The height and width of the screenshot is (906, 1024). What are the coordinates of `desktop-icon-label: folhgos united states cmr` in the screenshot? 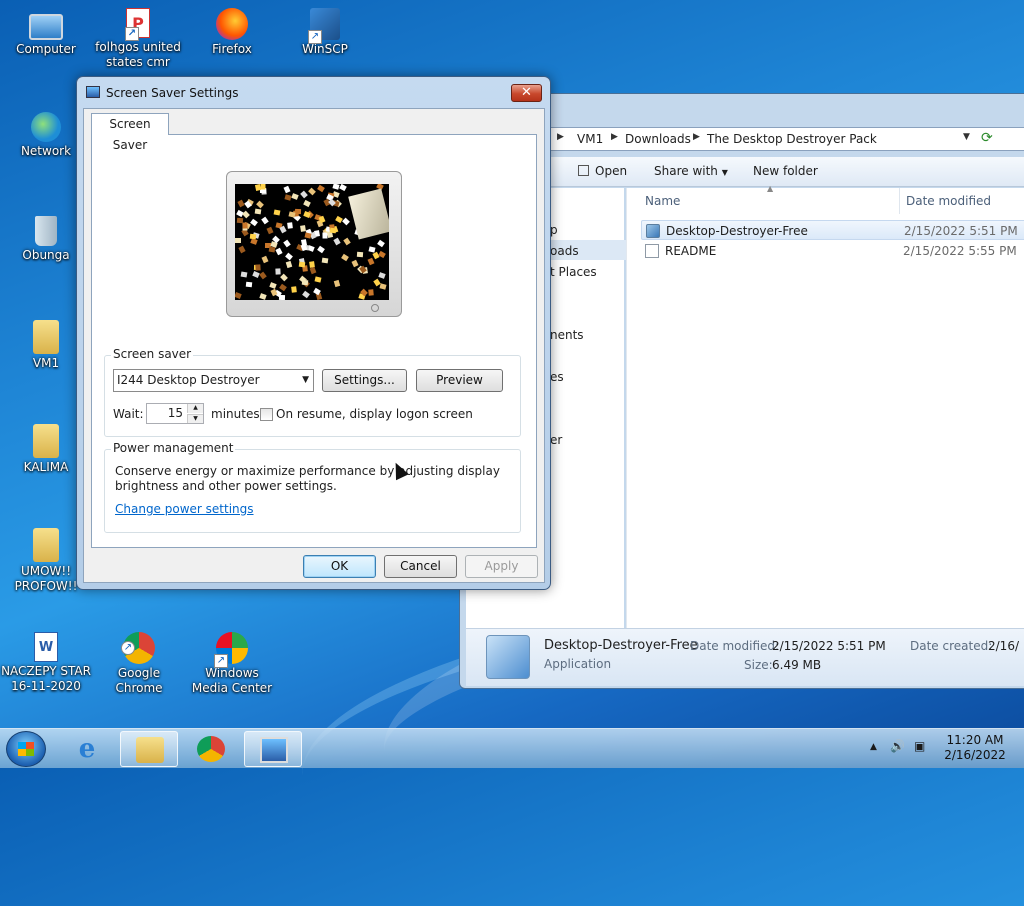 It's located at (138, 54).